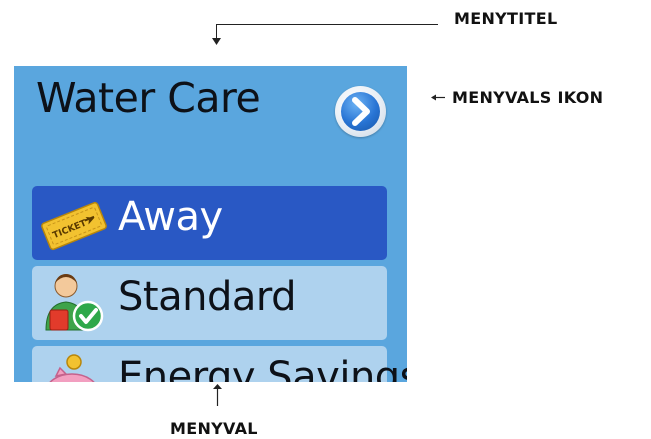 This screenshot has height=439, width=651. I want to click on item-callout-arrow-icon, so click(217, 395).